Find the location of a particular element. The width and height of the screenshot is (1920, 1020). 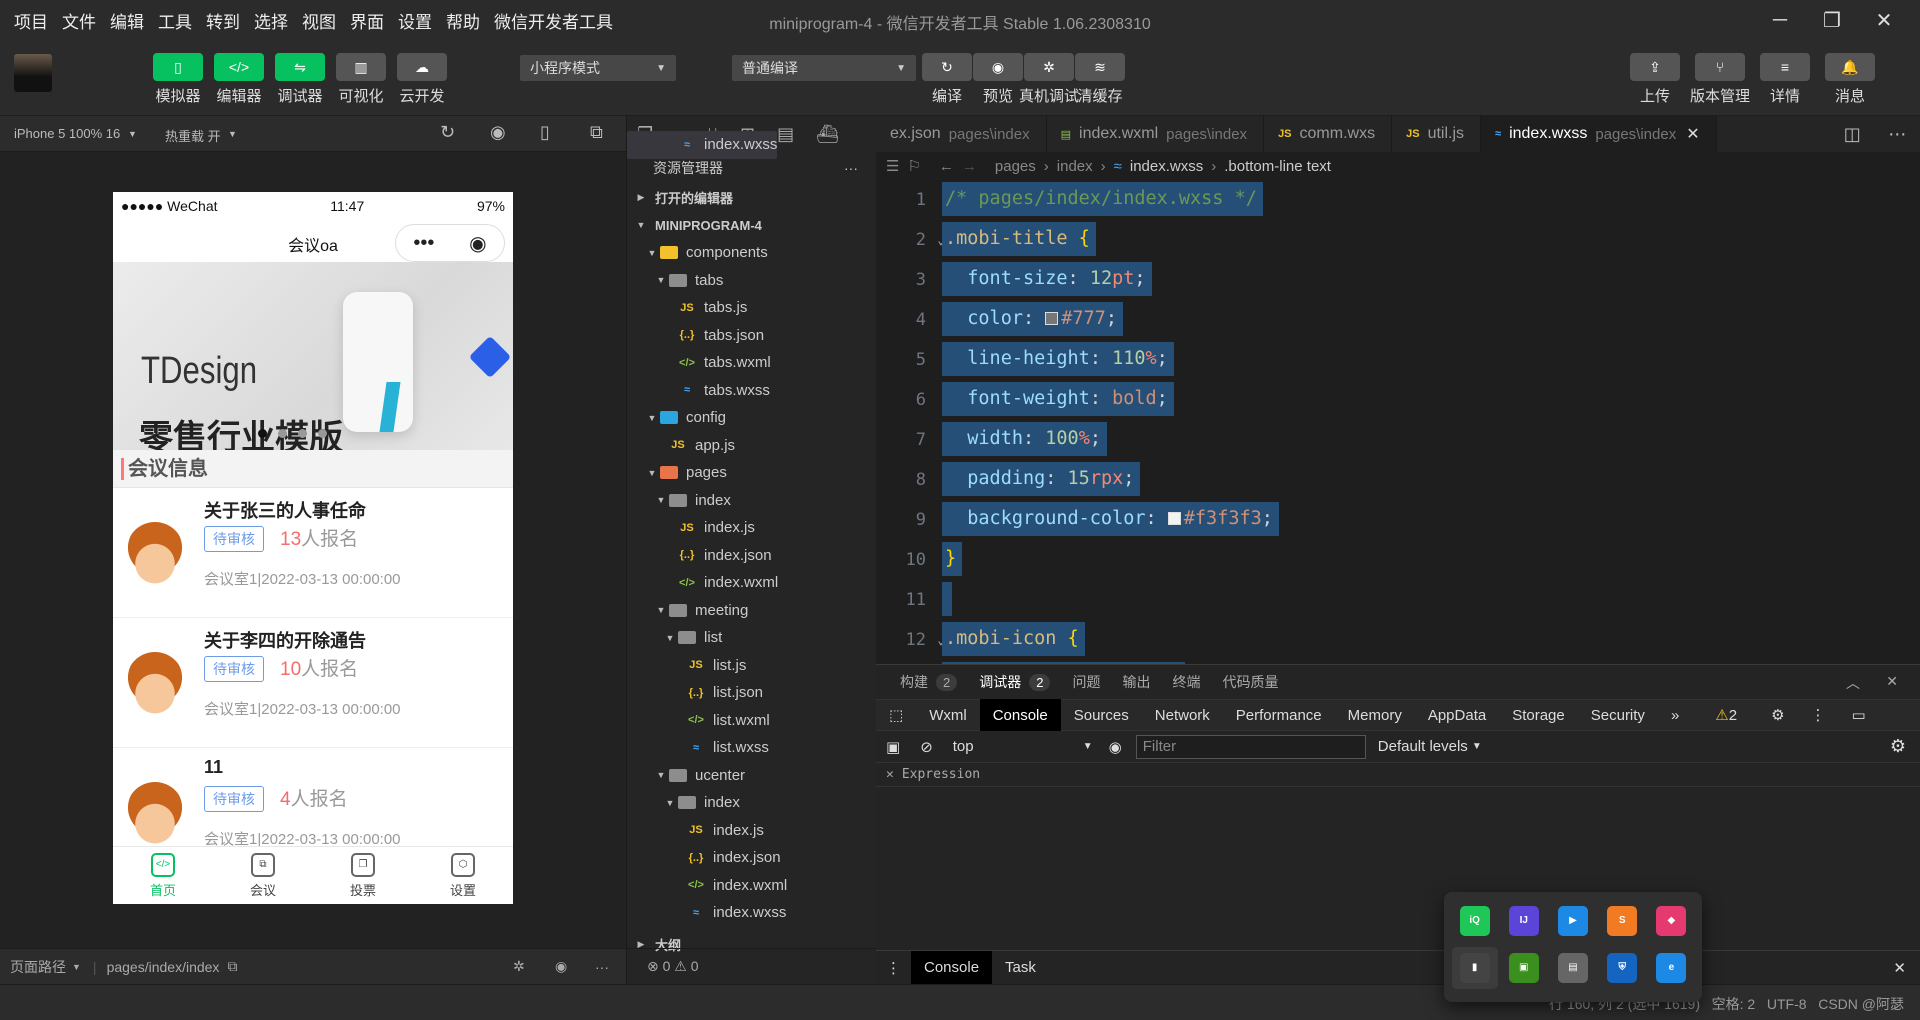

context-select: top is located at coordinates (1018, 746).